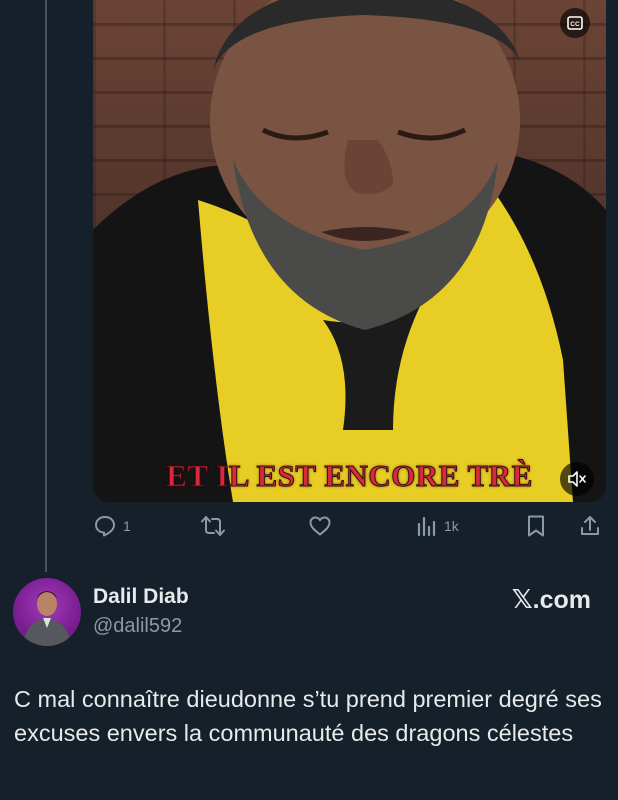 The width and height of the screenshot is (618, 800). I want to click on bookmark-button, so click(536, 526).